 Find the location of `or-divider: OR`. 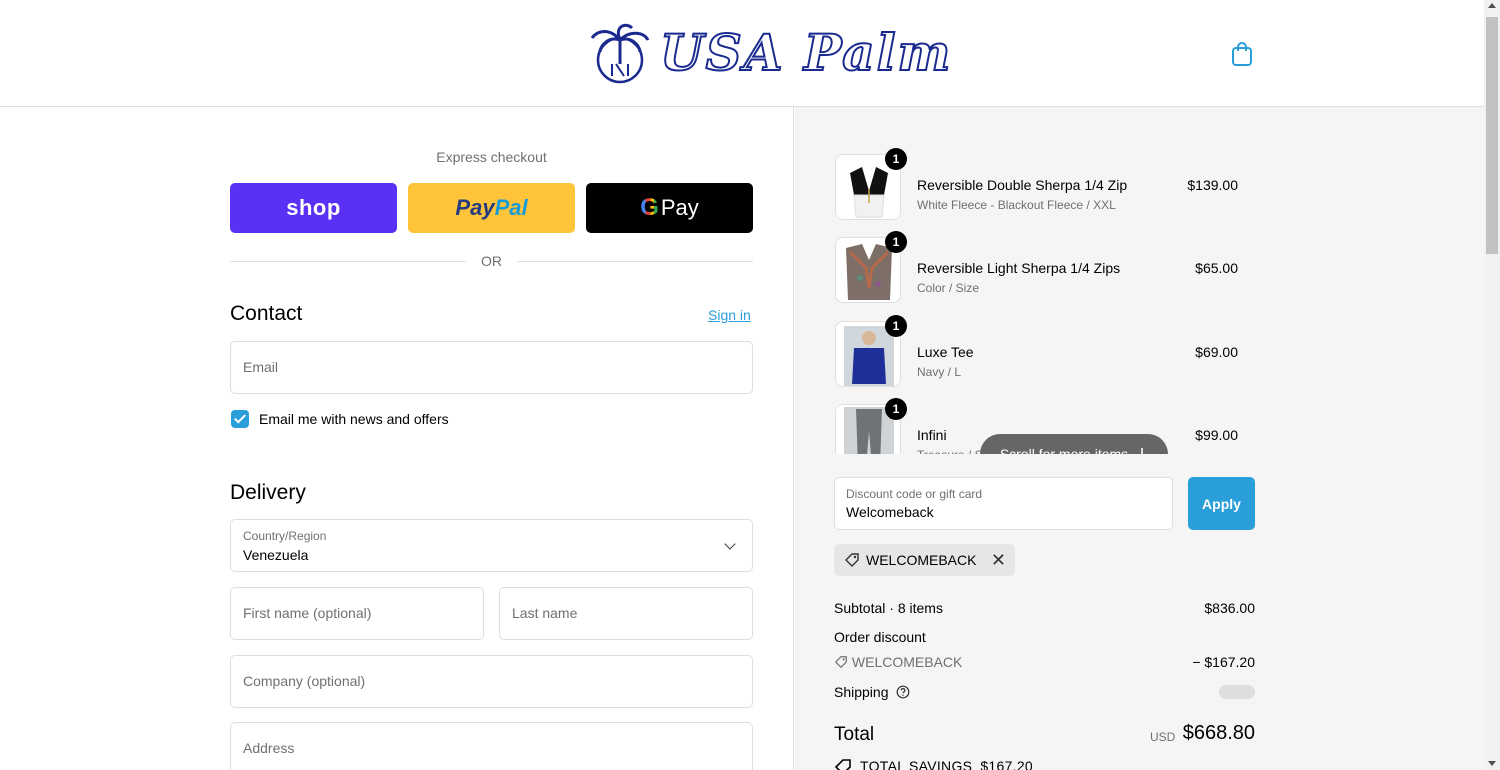

or-divider: OR is located at coordinates (491, 261).